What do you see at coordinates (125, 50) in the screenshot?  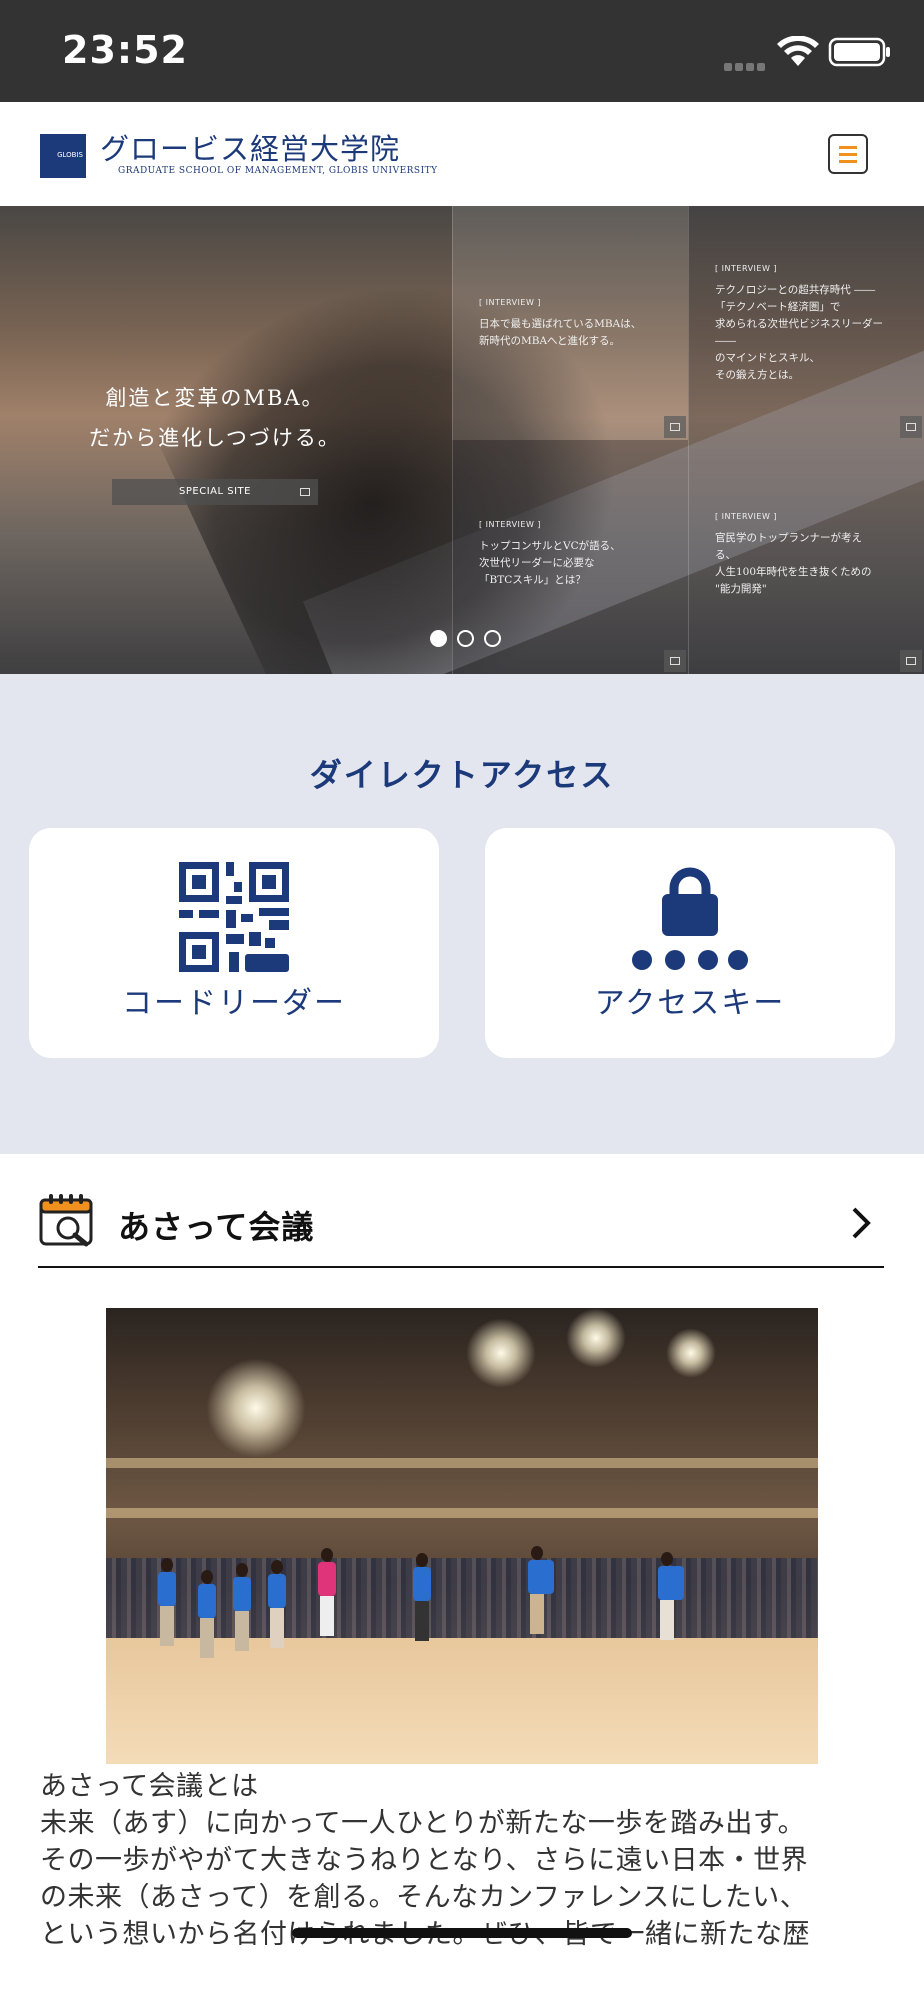 I see `status-time: 23:52` at bounding box center [125, 50].